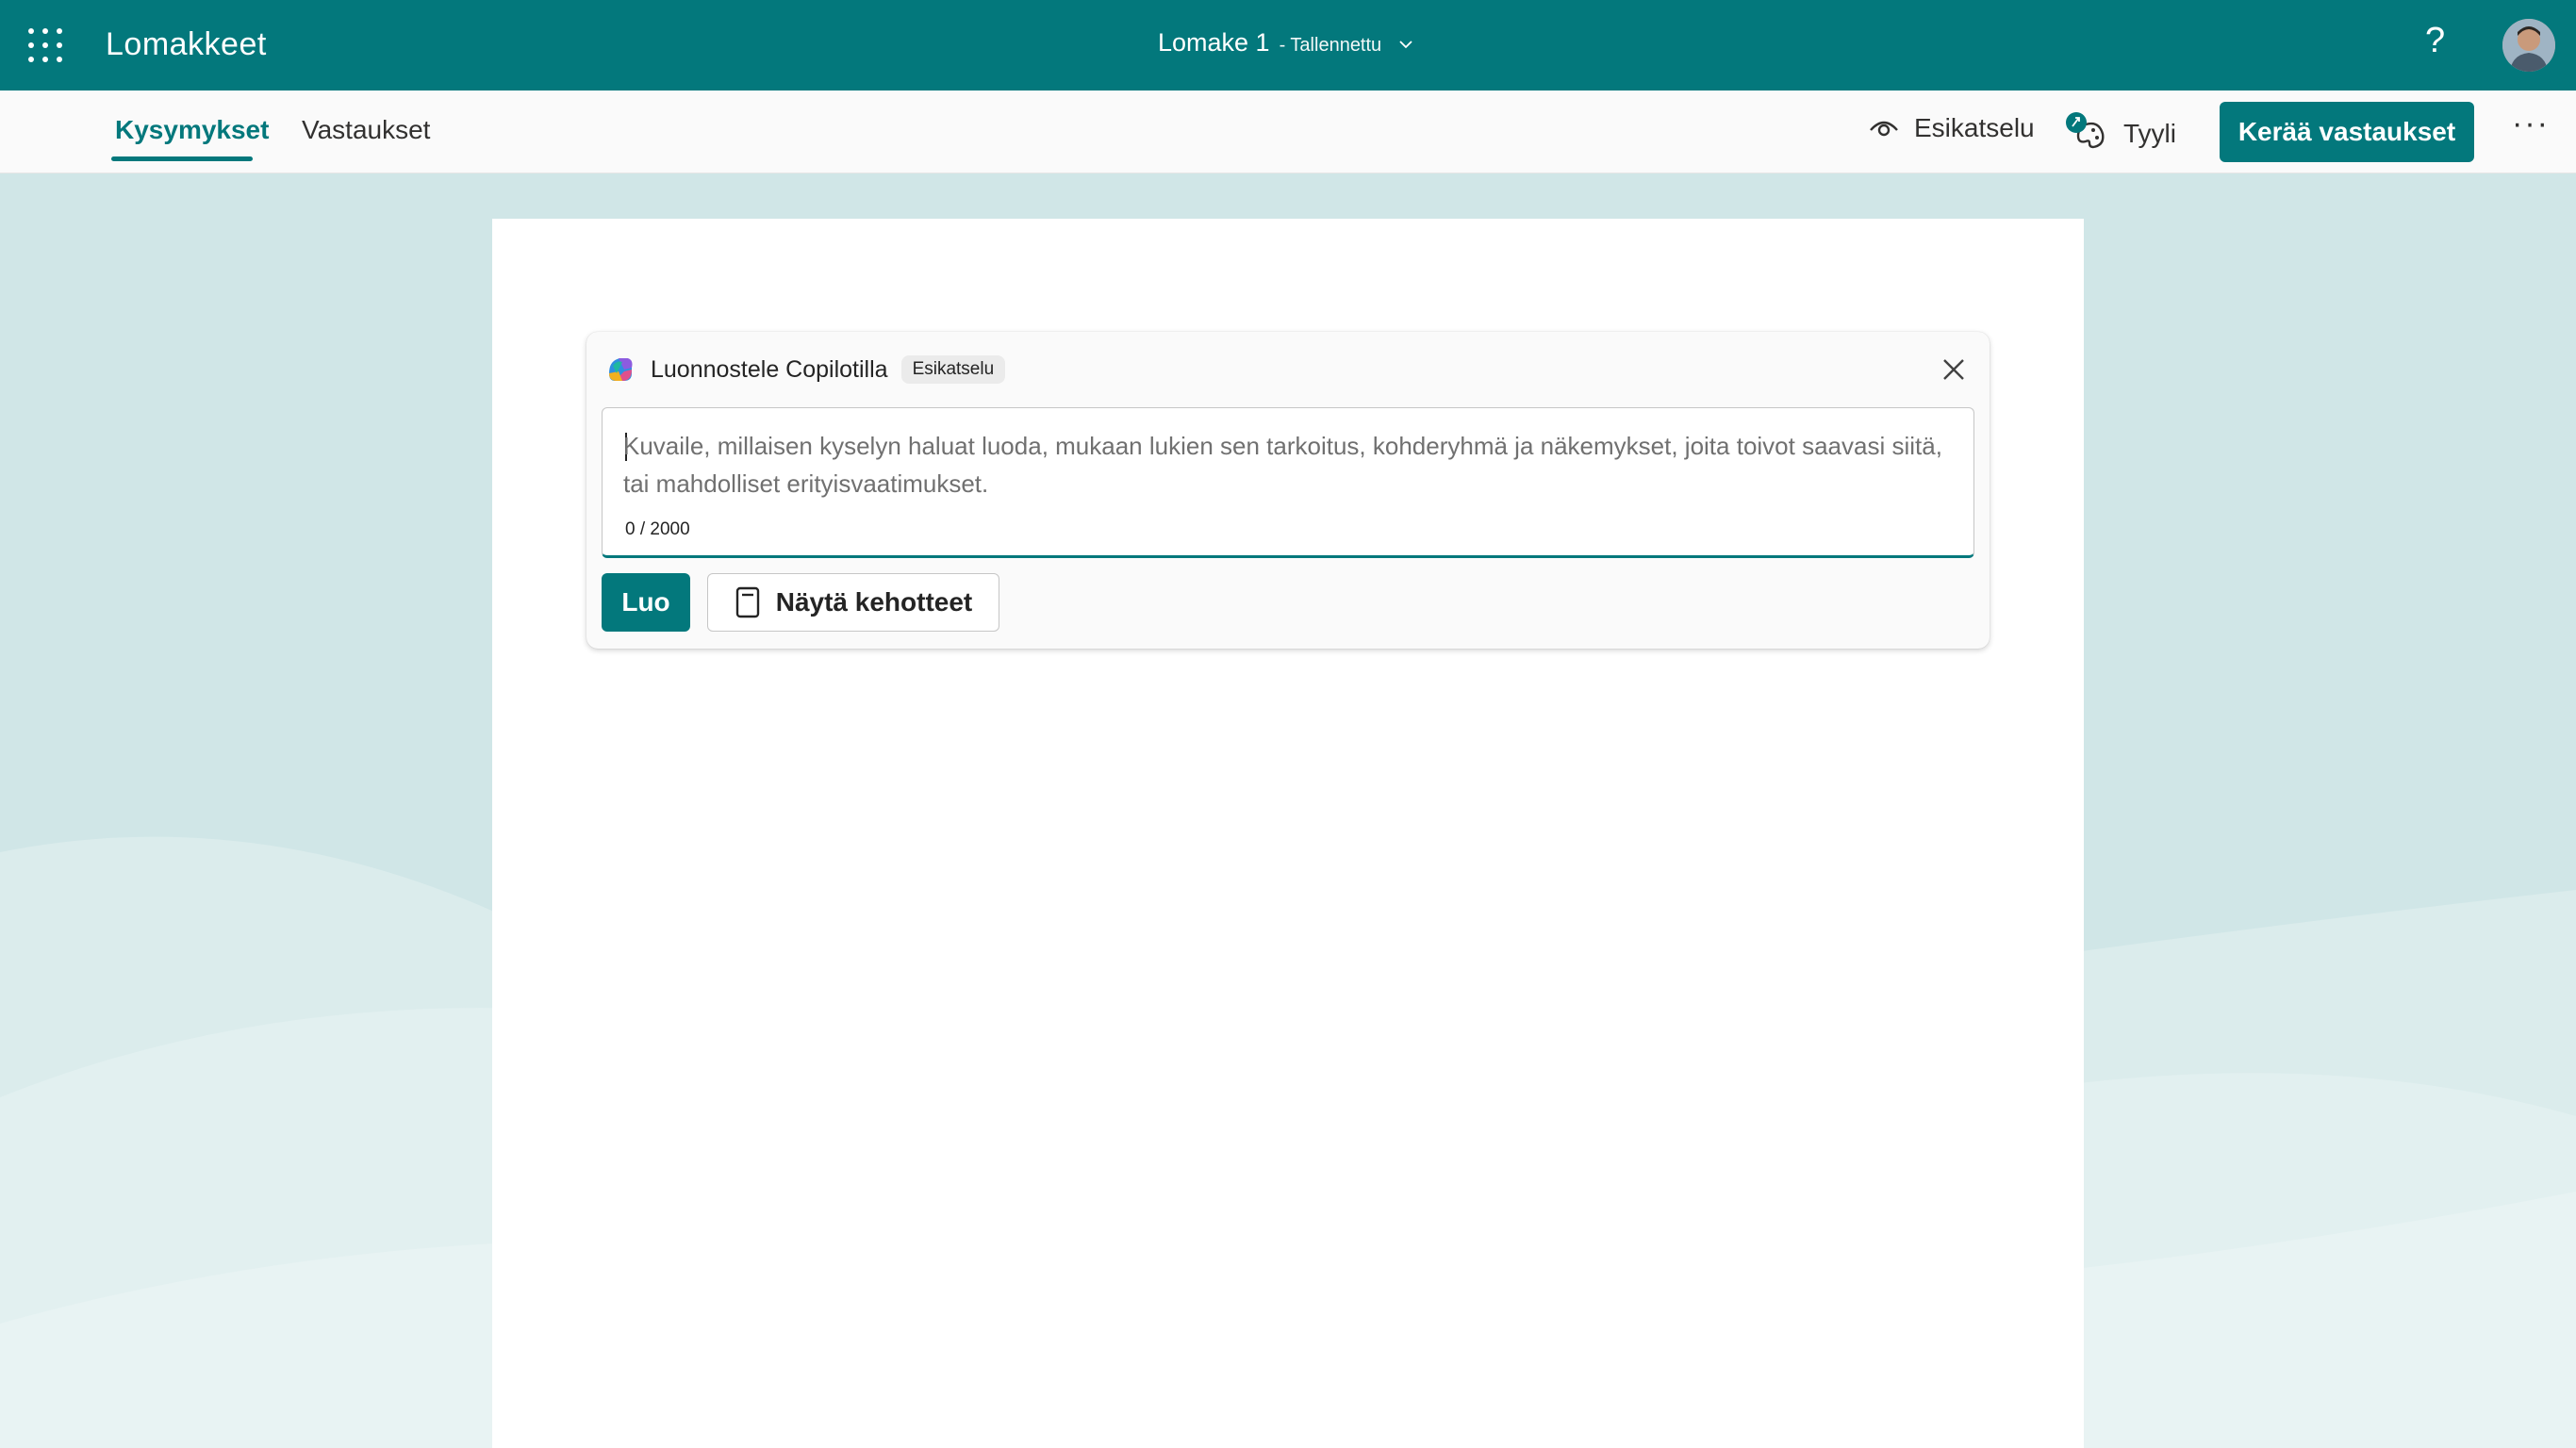 This screenshot has width=2576, height=1448. What do you see at coordinates (45, 45) in the screenshot?
I see `app-launcher-icon` at bounding box center [45, 45].